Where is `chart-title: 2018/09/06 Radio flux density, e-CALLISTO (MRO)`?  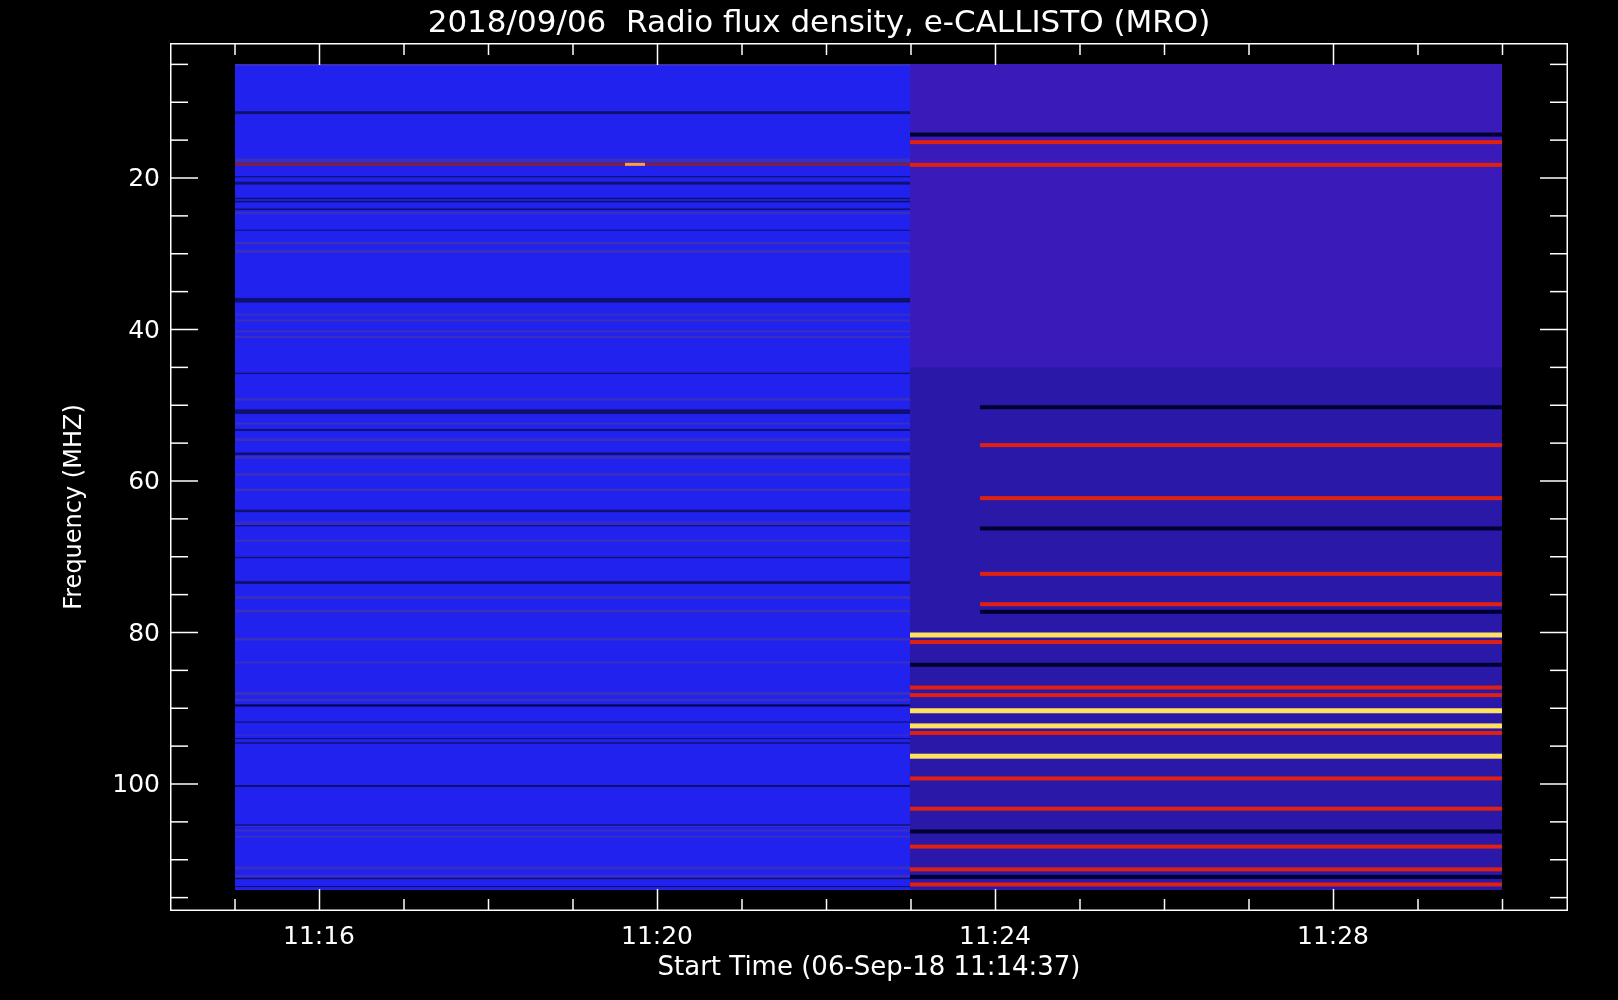
chart-title: 2018/09/06 Radio flux density, e-CALLISTO (MRO) is located at coordinates (819, 21).